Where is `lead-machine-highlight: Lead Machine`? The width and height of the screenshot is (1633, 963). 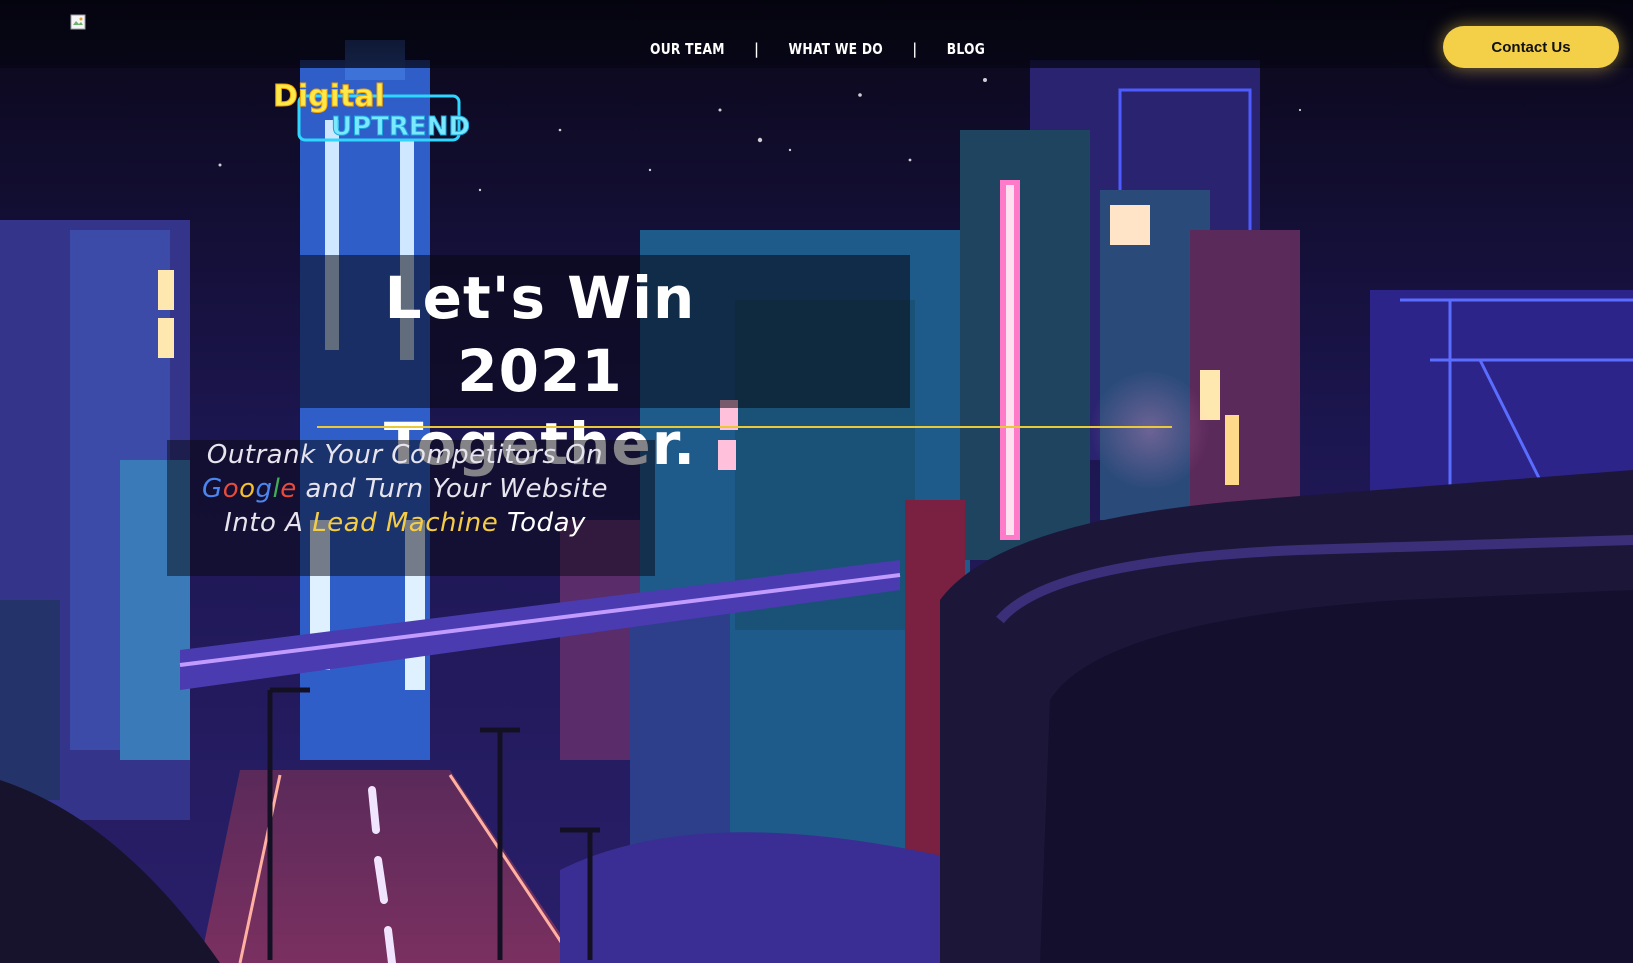 lead-machine-highlight: Lead Machine is located at coordinates (405, 523).